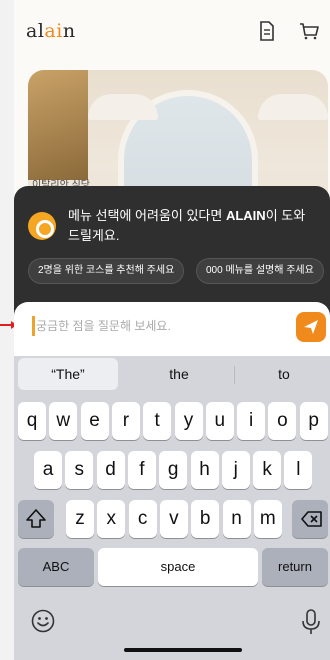  What do you see at coordinates (7, 330) in the screenshot?
I see `left-margin` at bounding box center [7, 330].